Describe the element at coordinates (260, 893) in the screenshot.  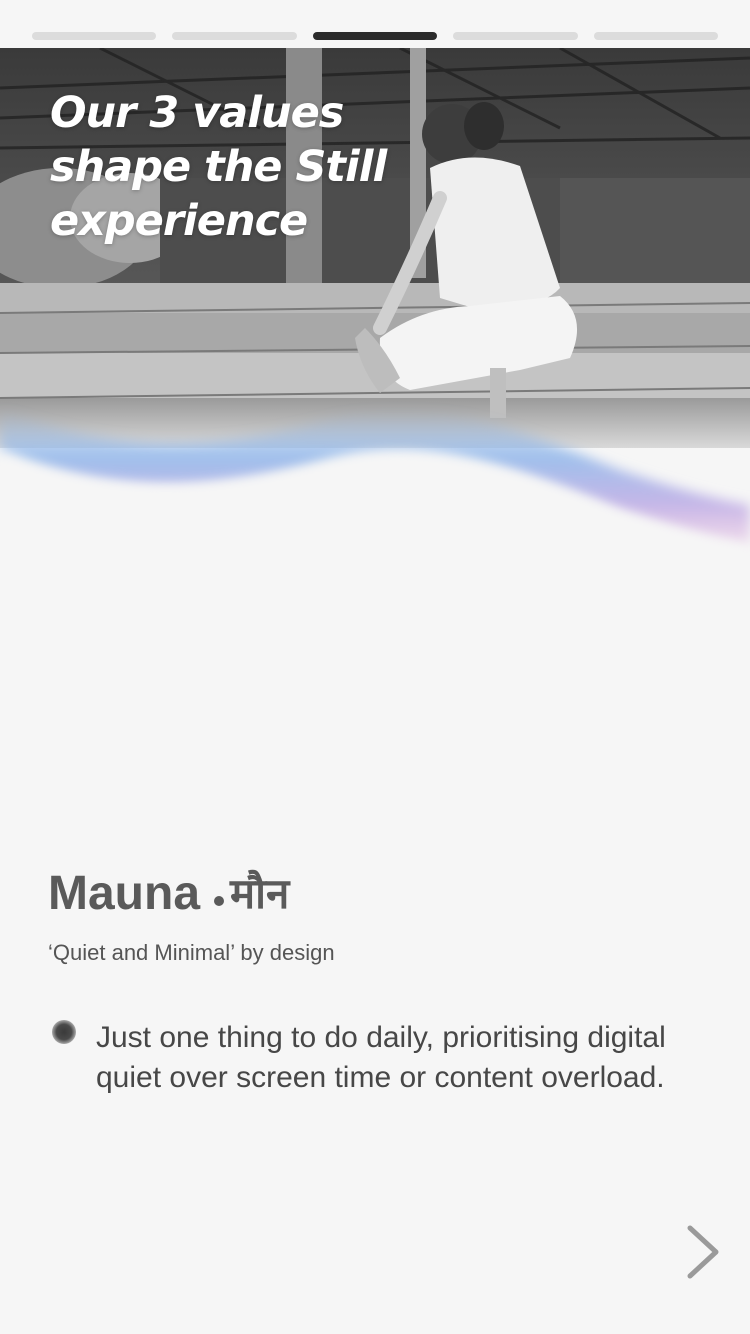
I see `value-title-hindi: मौन` at that location.